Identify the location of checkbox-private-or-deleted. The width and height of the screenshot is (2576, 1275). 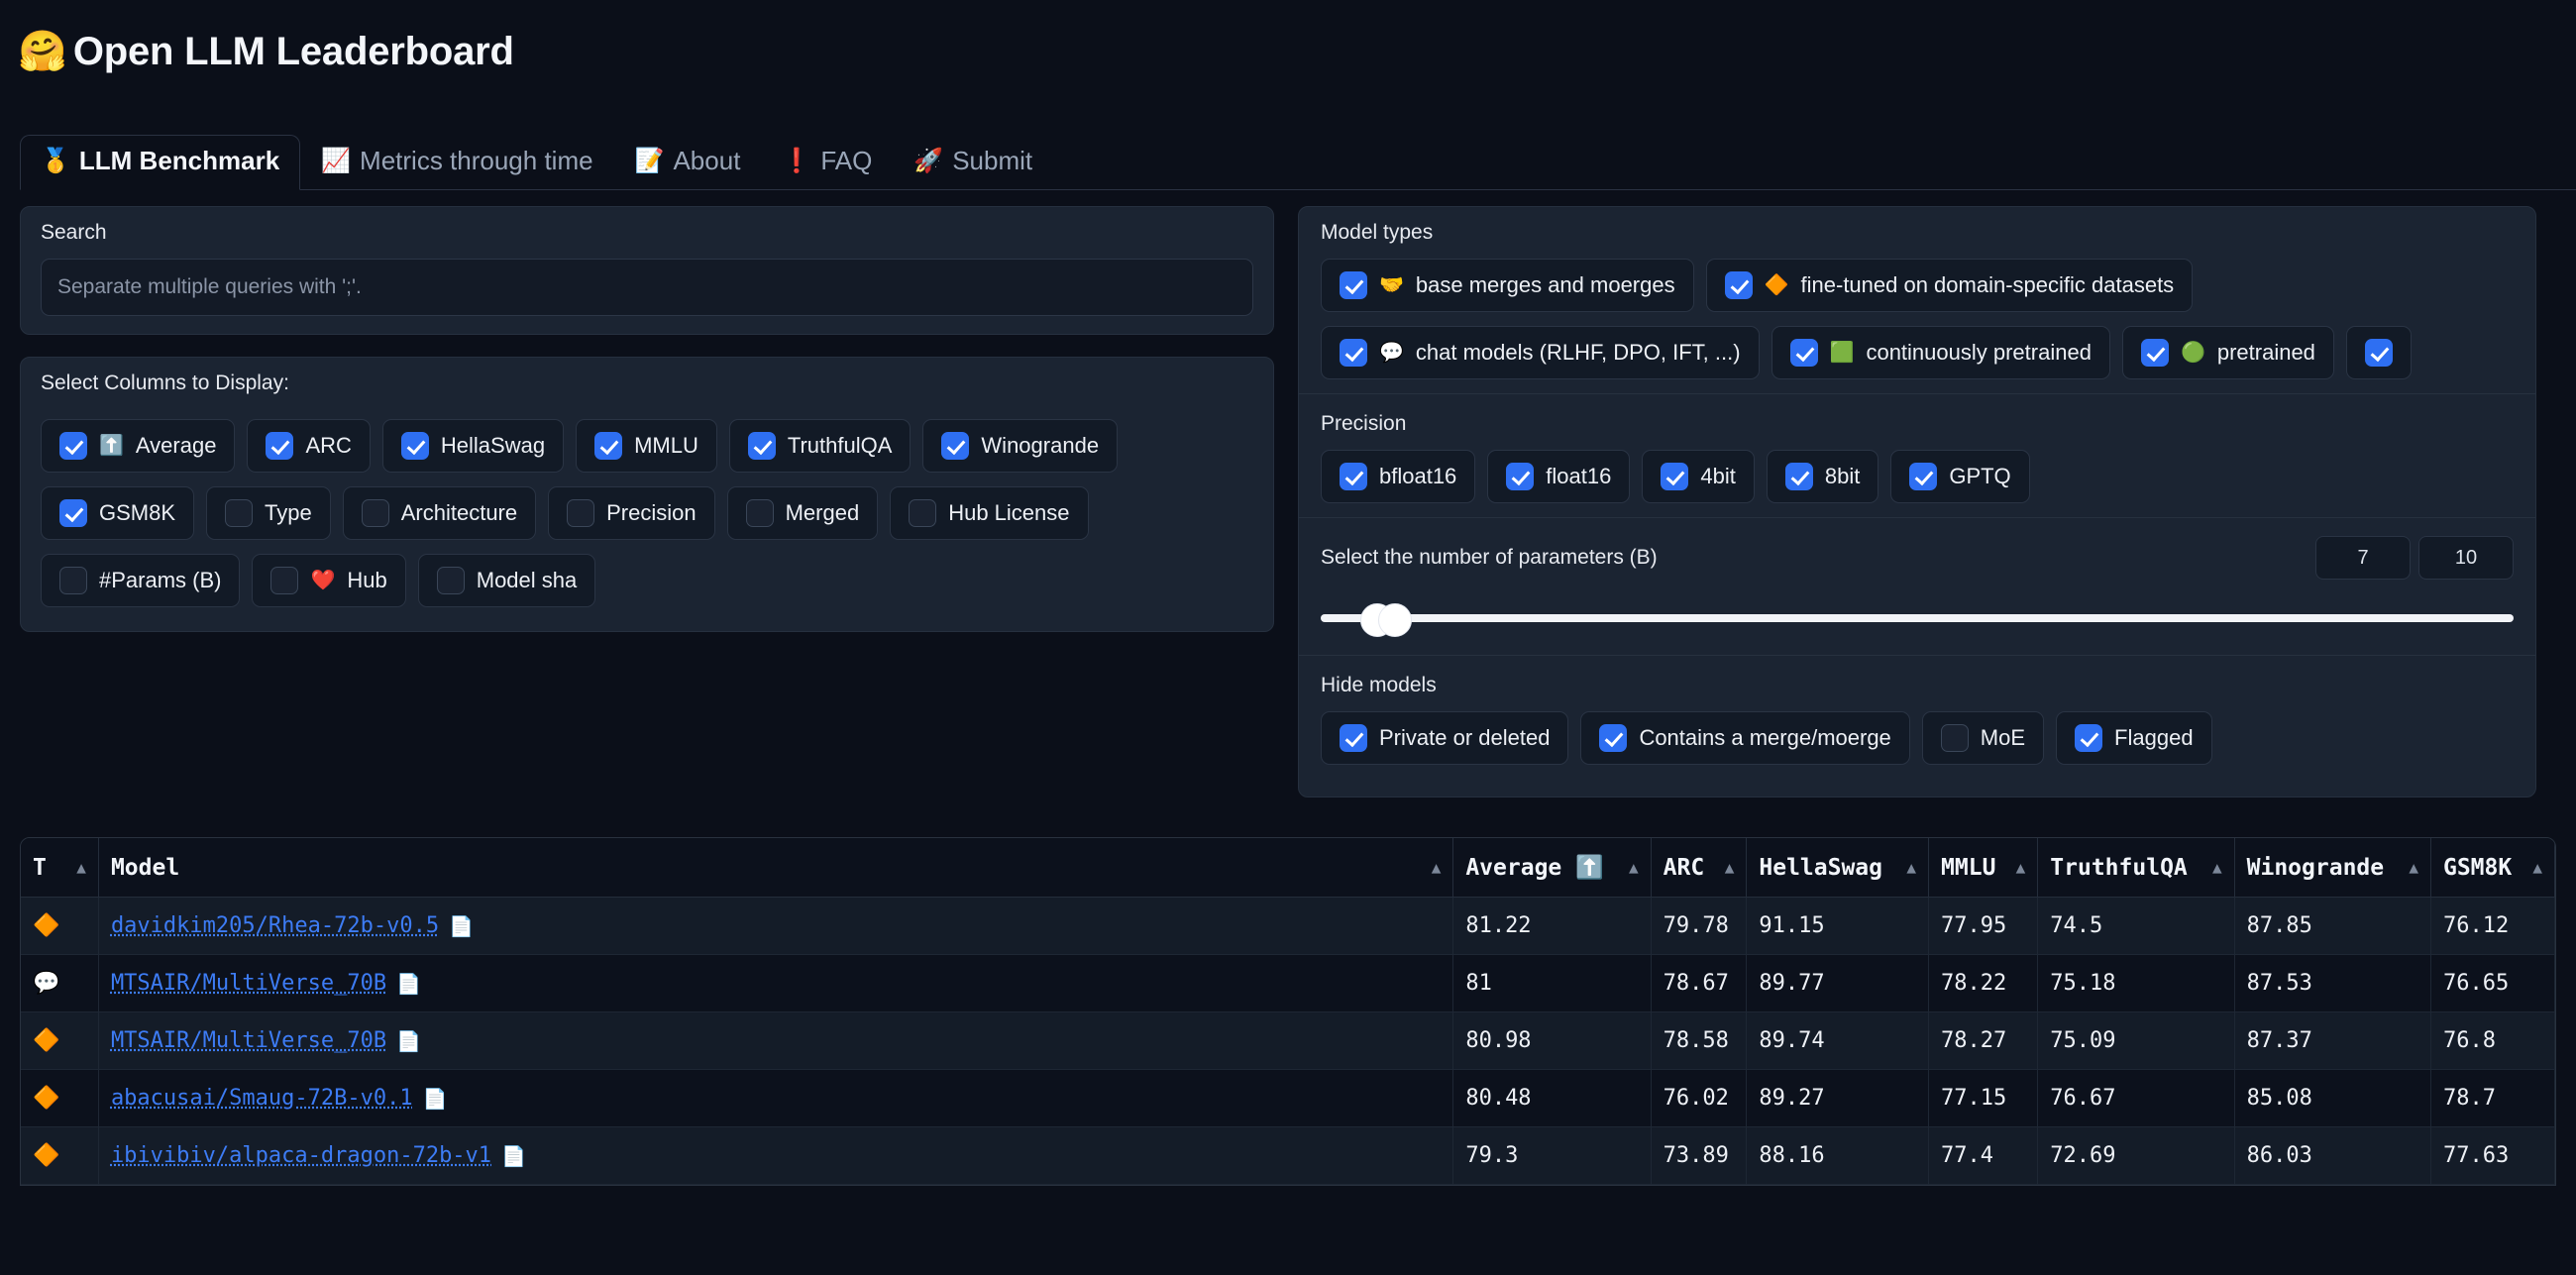
(1353, 738).